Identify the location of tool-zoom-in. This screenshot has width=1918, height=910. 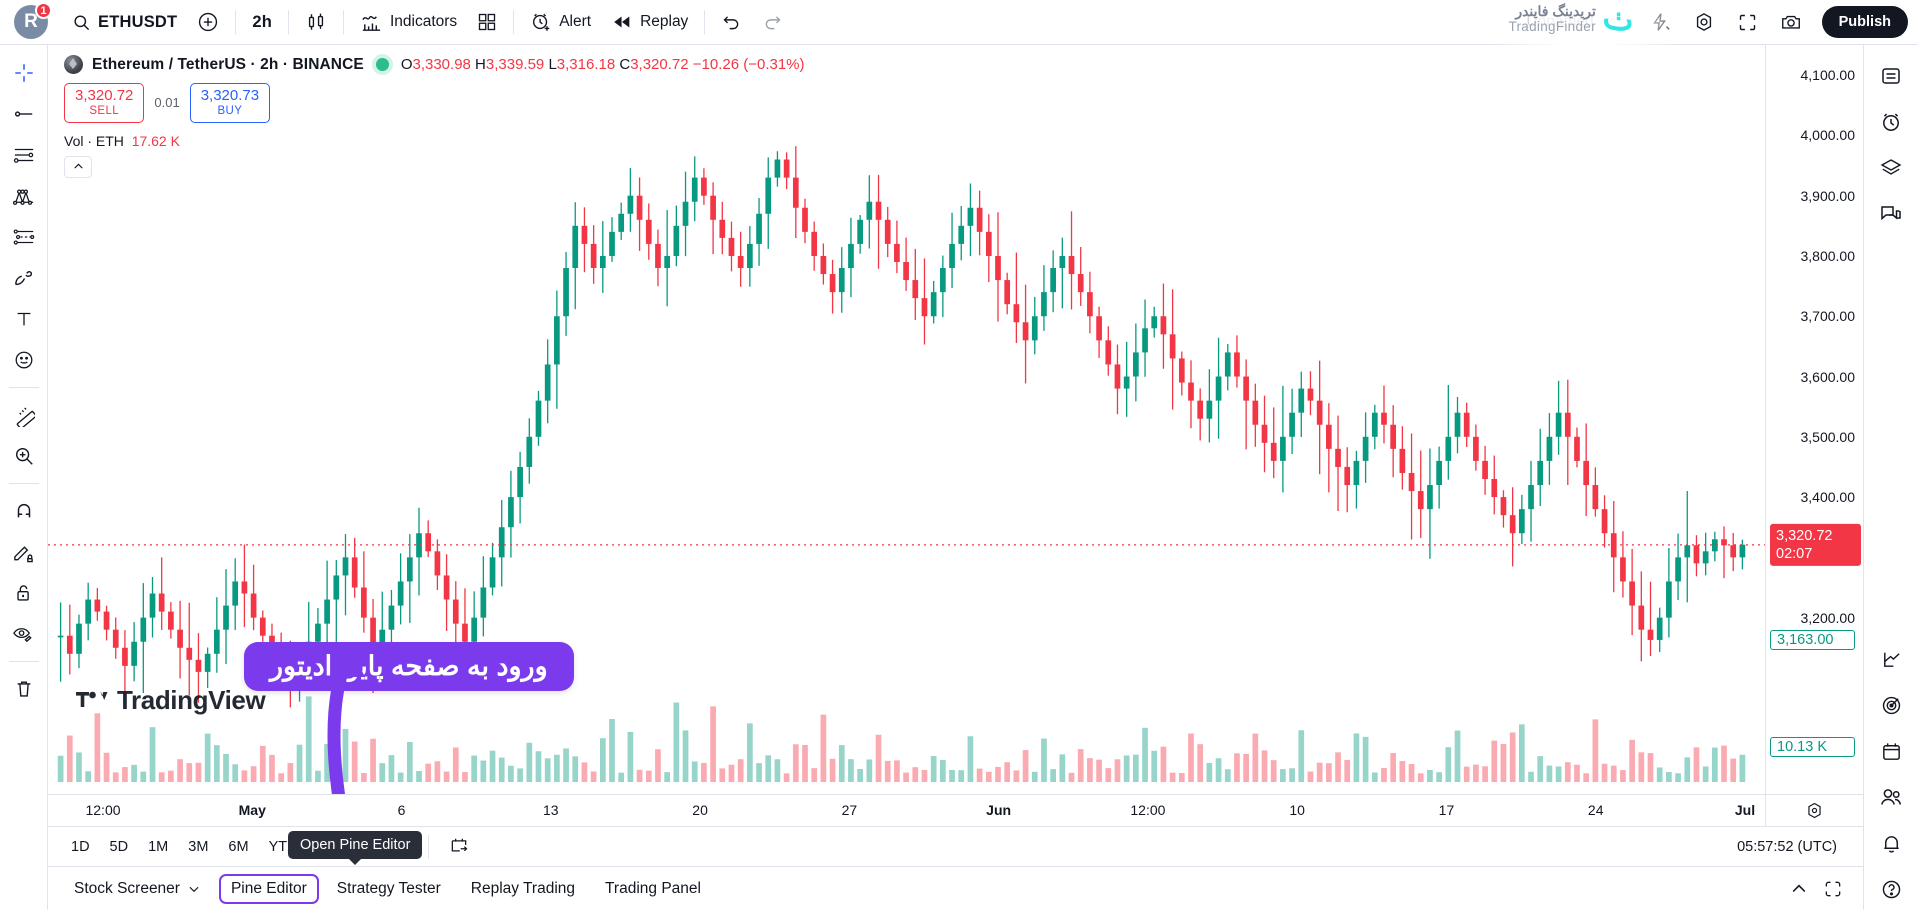
(24, 456).